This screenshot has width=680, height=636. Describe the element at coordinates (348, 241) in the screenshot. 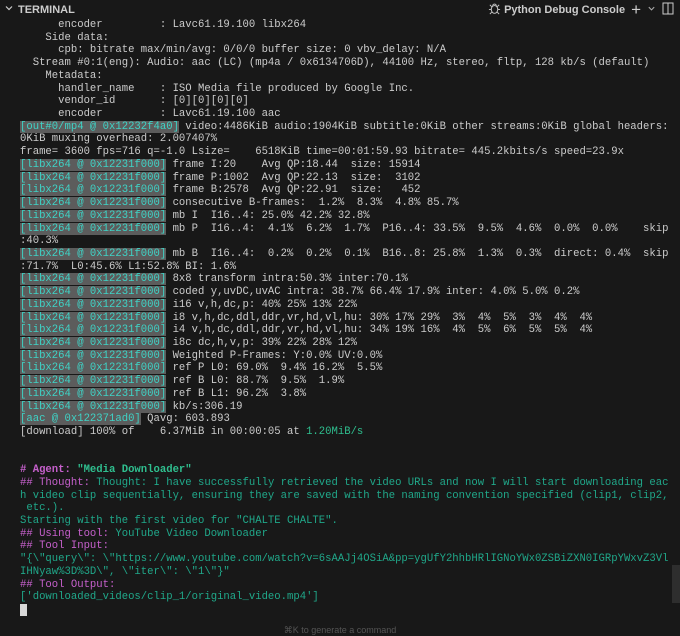

I see `terminal-line: :40.3%` at that location.